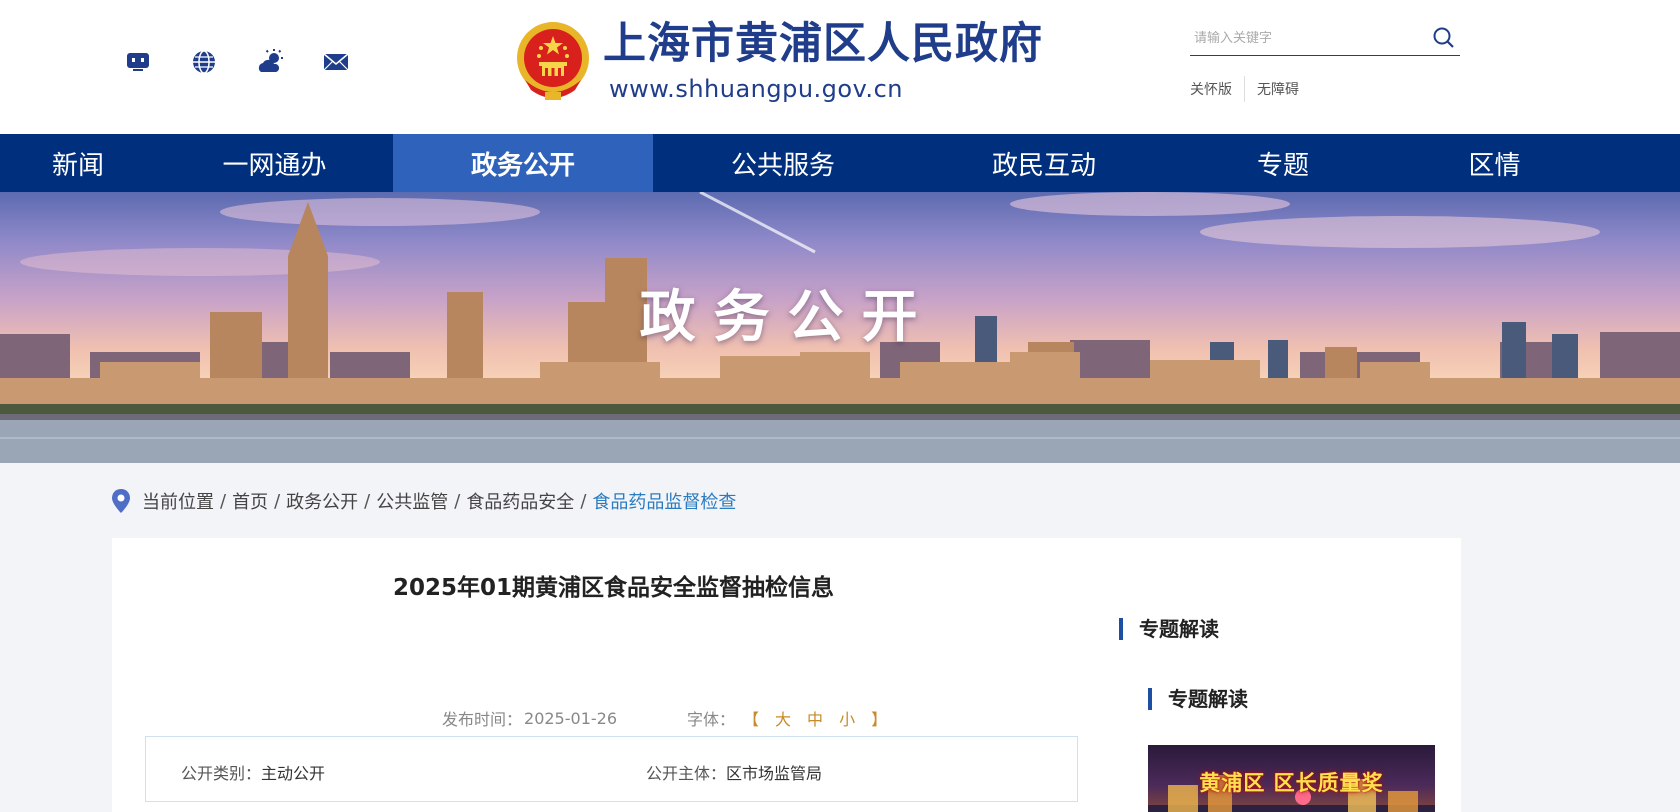 The image size is (1680, 812). I want to click on subject-label: 公开主体：, so click(686, 773).